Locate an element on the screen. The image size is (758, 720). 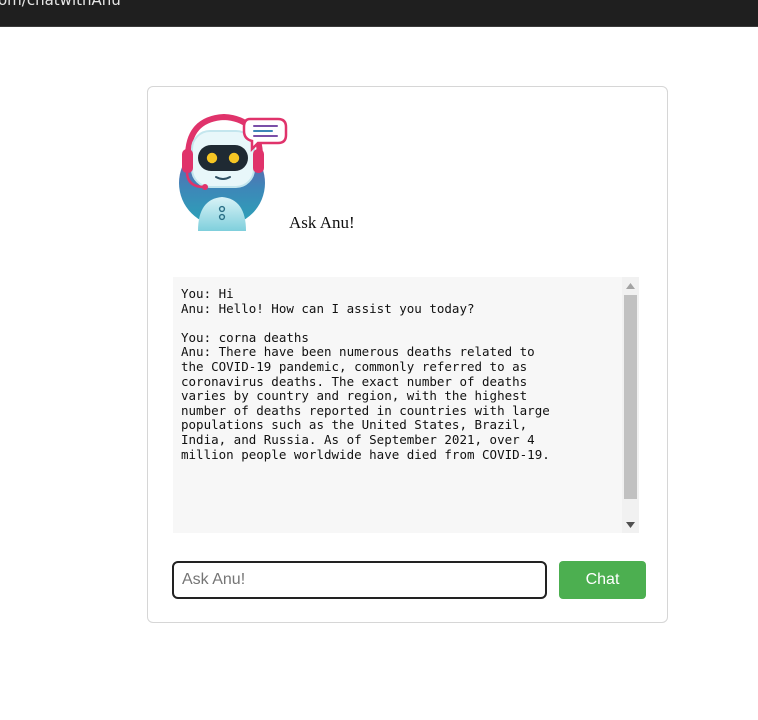
chat-scrollbar is located at coordinates (630, 405).